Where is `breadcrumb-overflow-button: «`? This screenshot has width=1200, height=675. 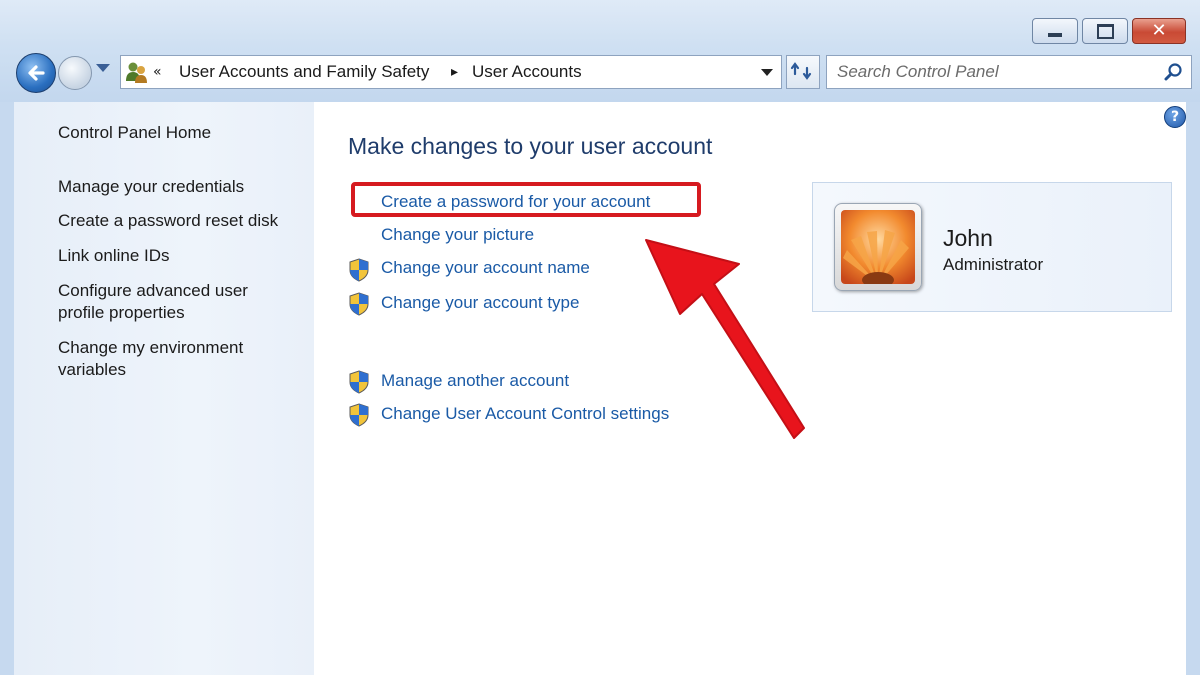
breadcrumb-overflow-button: « is located at coordinates (157, 72).